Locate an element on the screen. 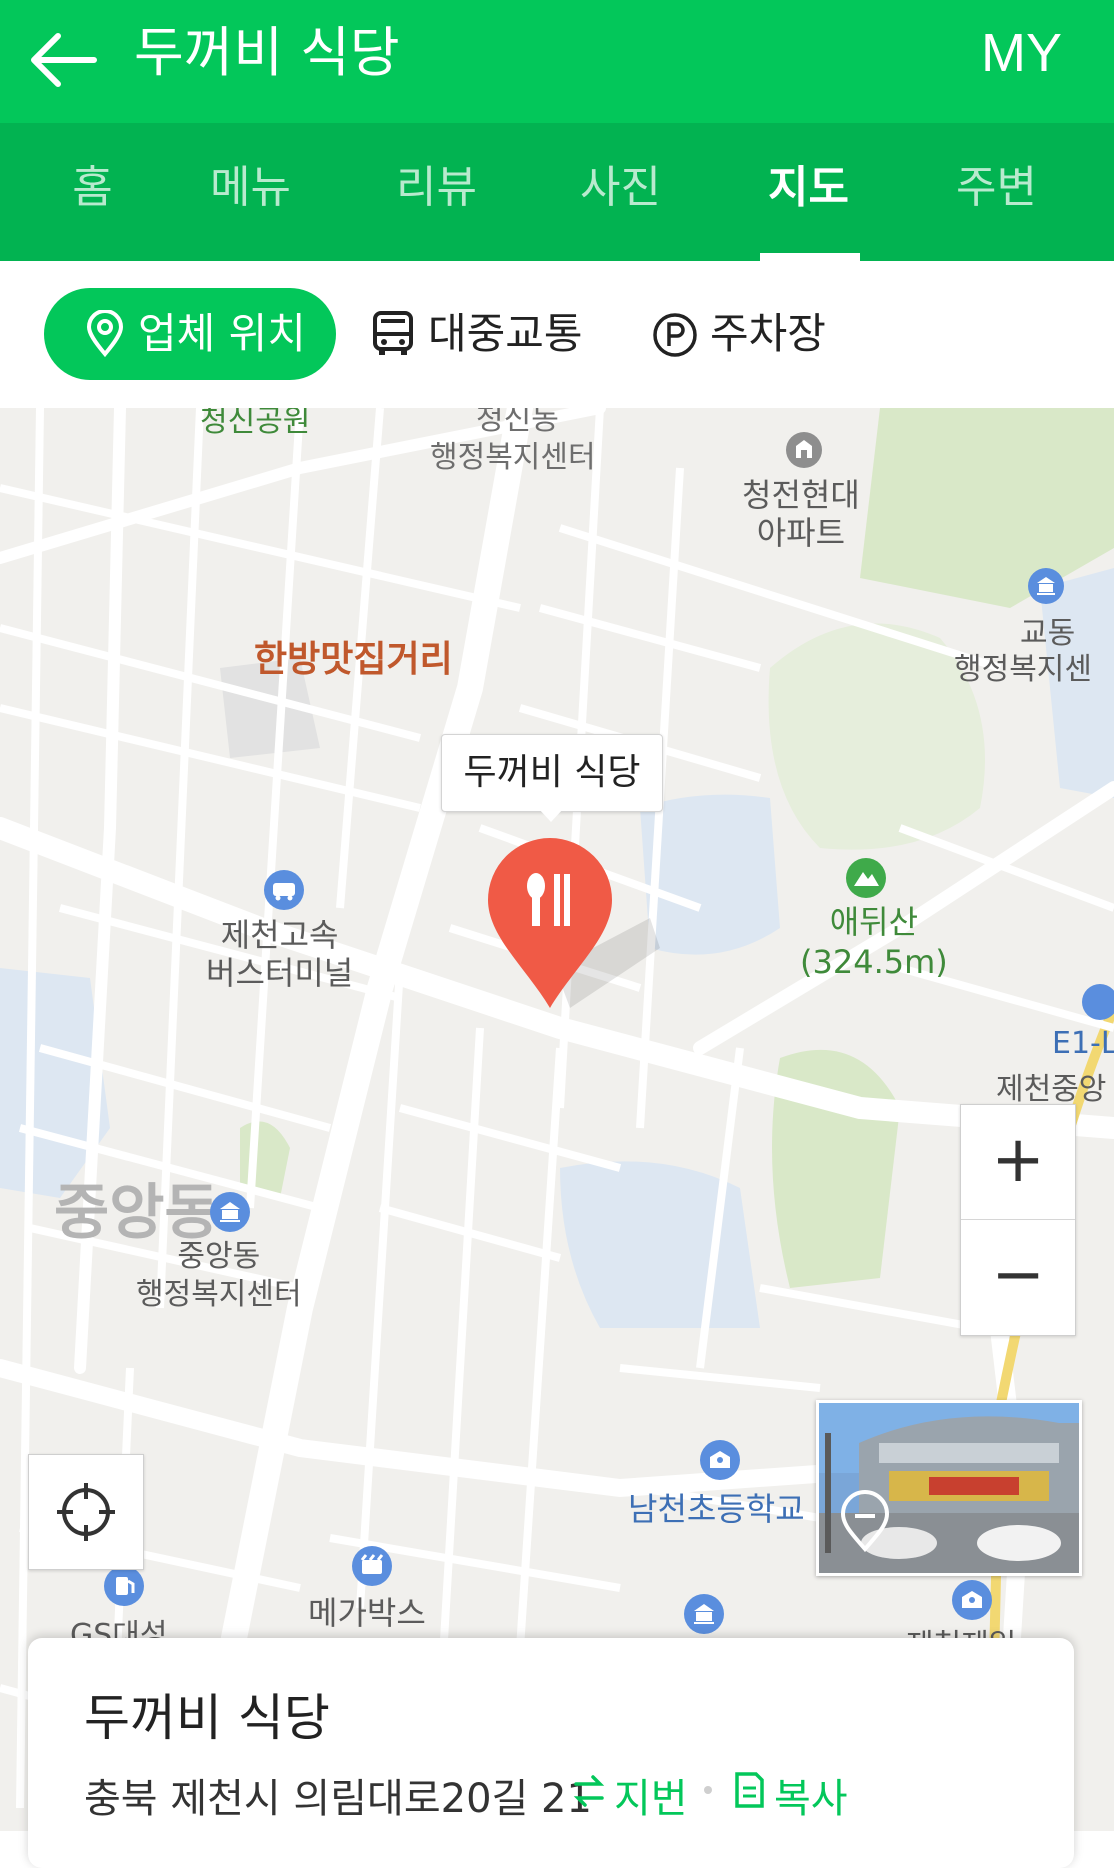 The image size is (1114, 1868). map-label-park: 청신공원 is located at coordinates (255, 423).